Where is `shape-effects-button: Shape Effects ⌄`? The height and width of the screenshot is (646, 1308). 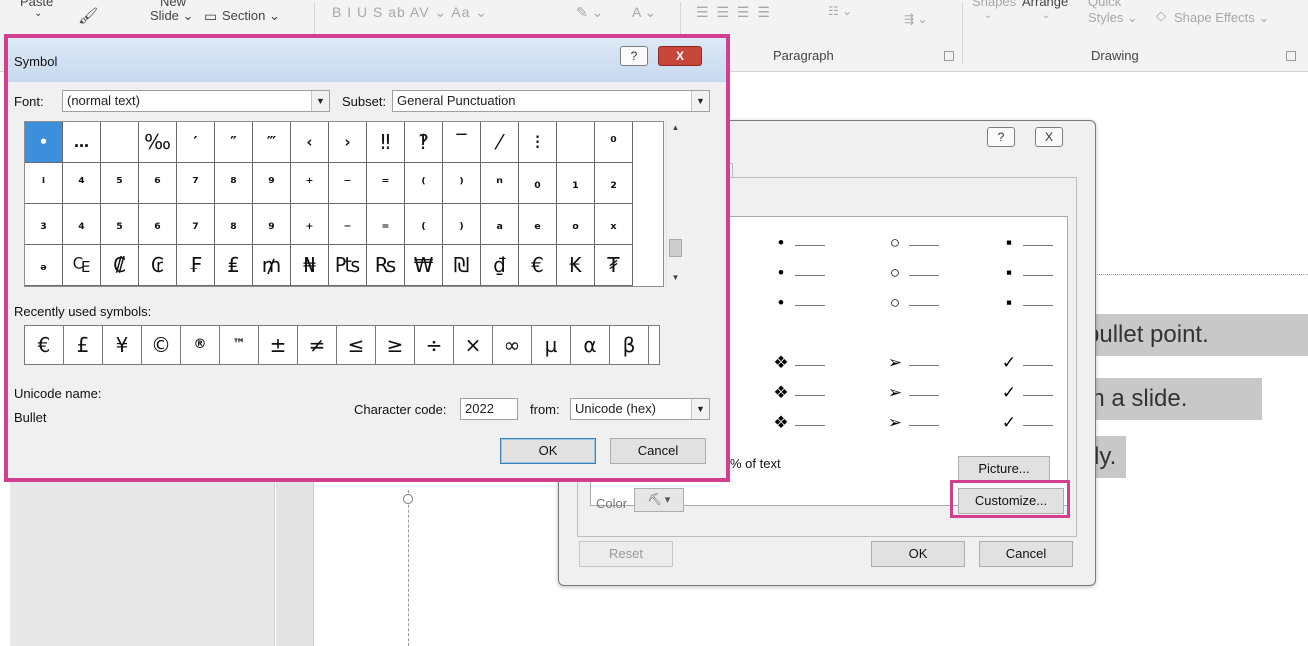 shape-effects-button: Shape Effects ⌄ is located at coordinates (1221, 18).